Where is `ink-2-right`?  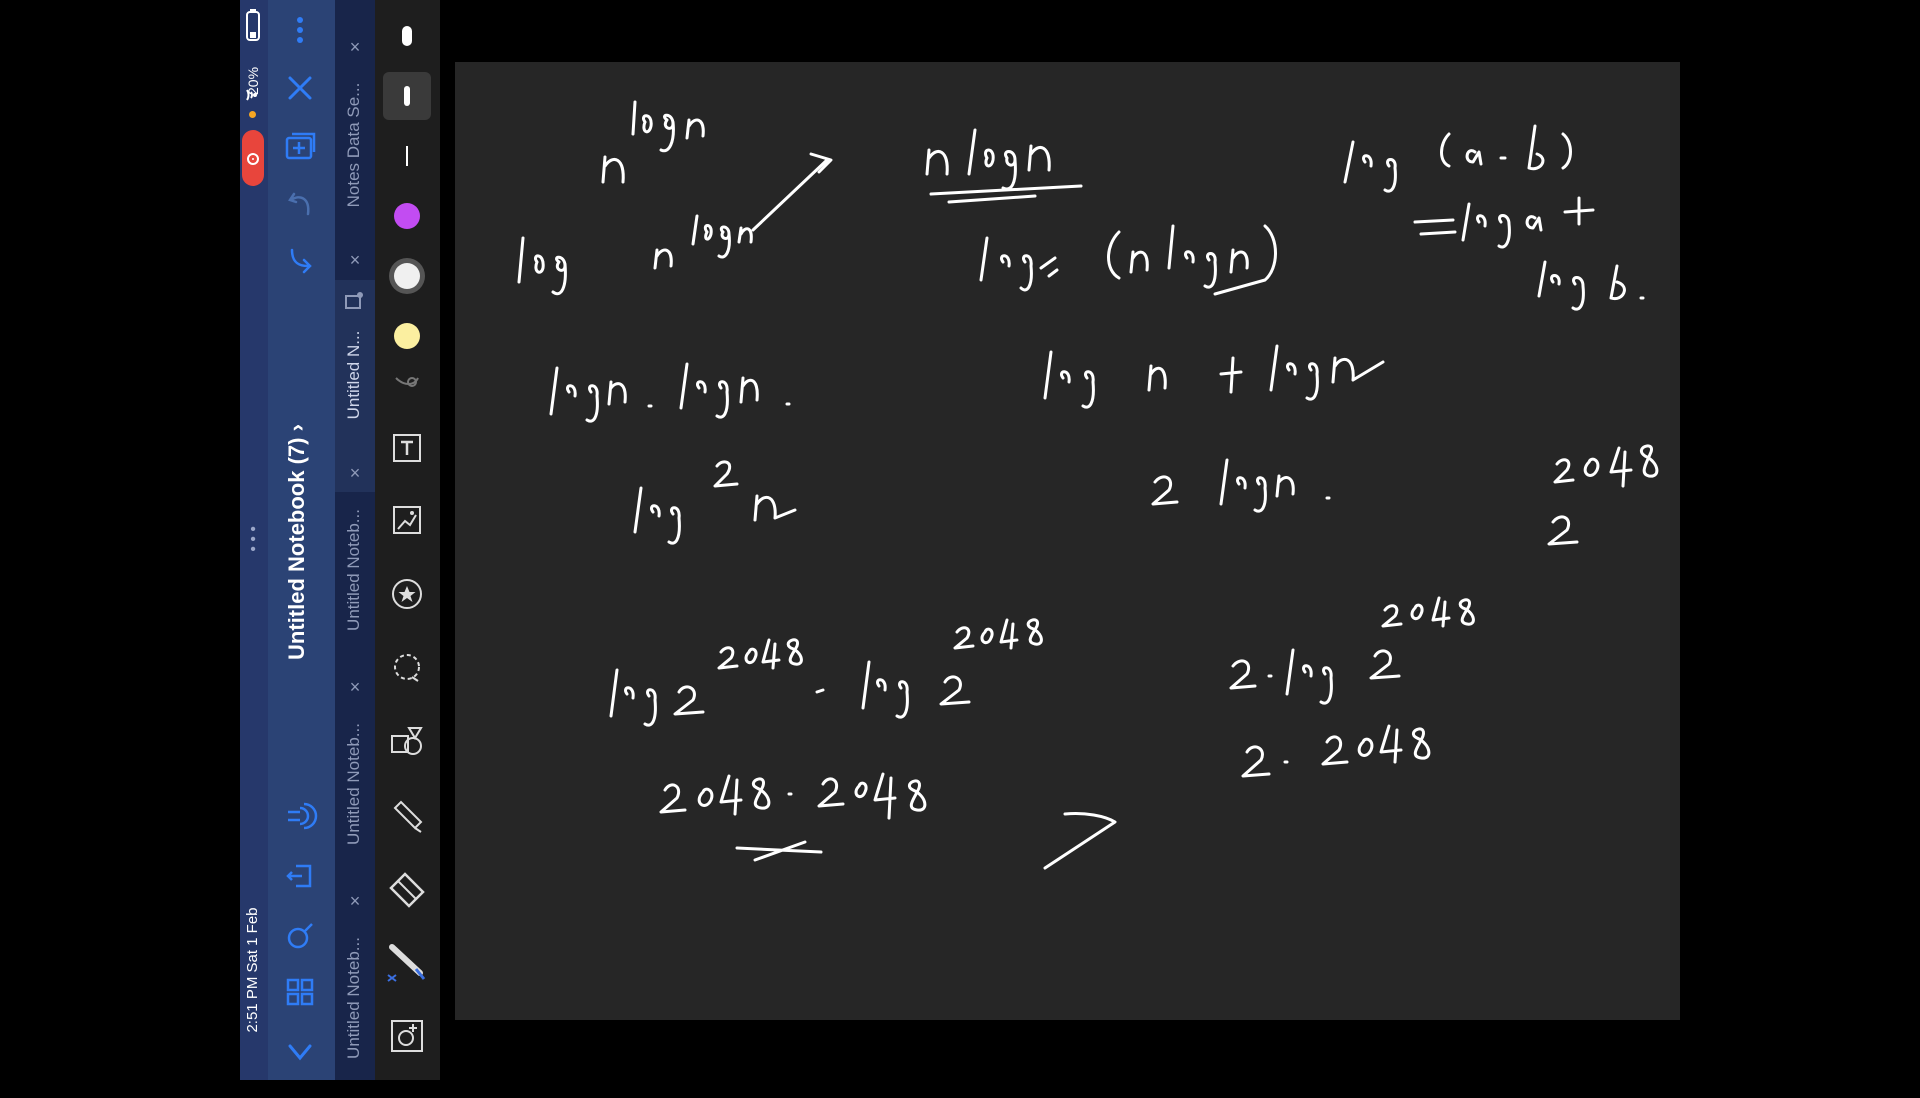 ink-2-right is located at coordinates (1563, 530).